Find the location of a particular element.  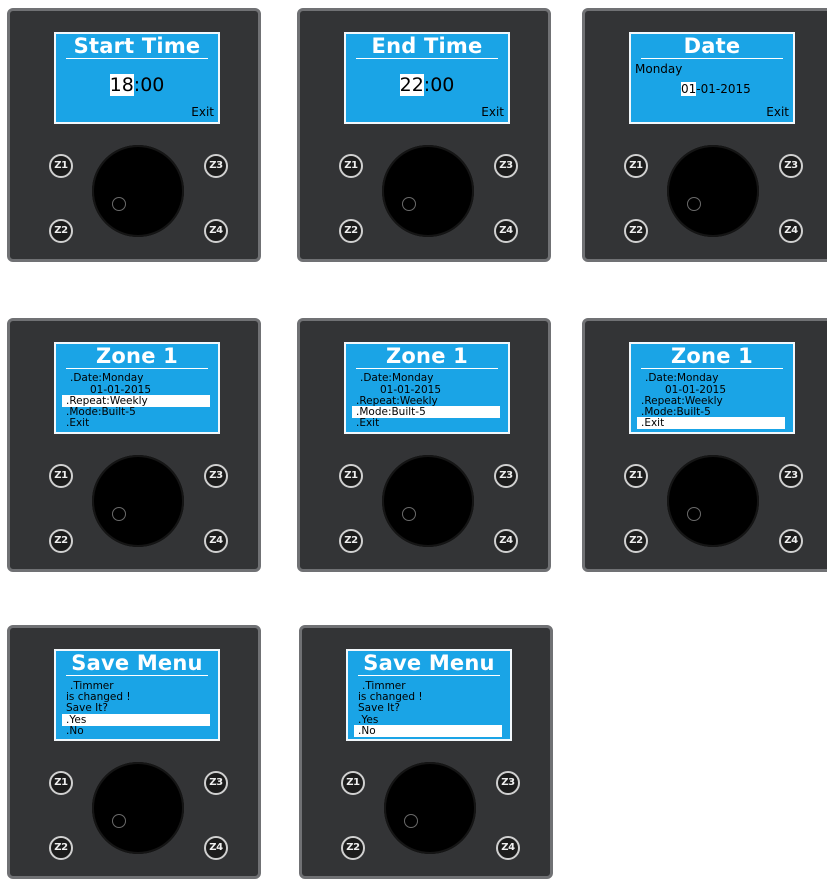

date-panel: Date Monday 01-01-2015 Exit Z1 Z2 Z3 Z4 is located at coordinates (704, 135).